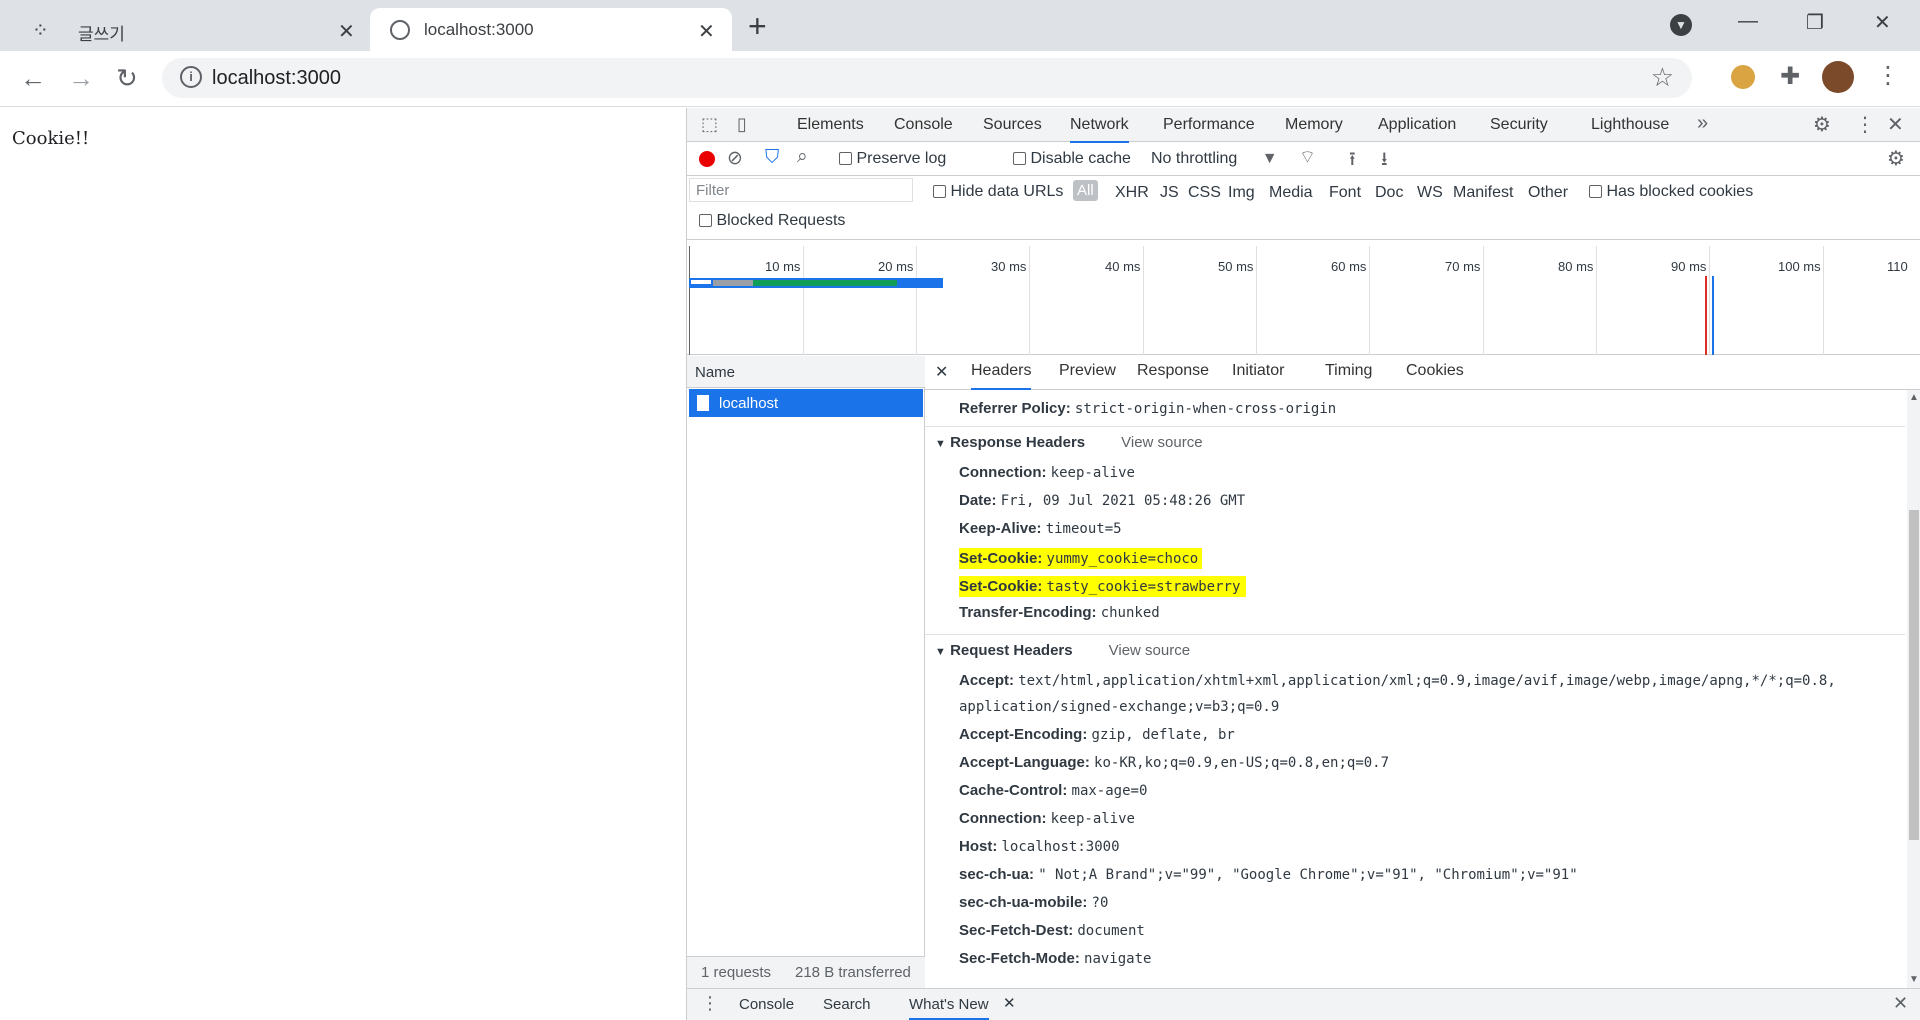  What do you see at coordinates (1430, 193) in the screenshot?
I see `filter-ws: WS` at bounding box center [1430, 193].